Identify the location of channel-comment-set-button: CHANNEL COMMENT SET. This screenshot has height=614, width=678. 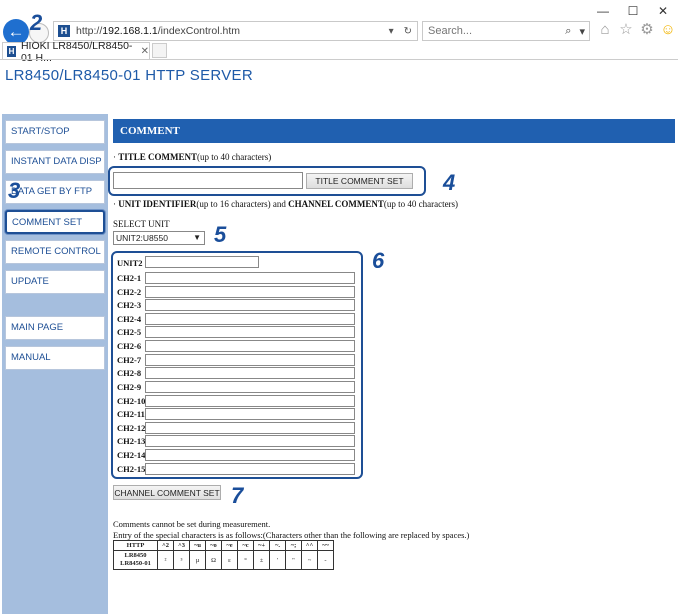
(167, 492).